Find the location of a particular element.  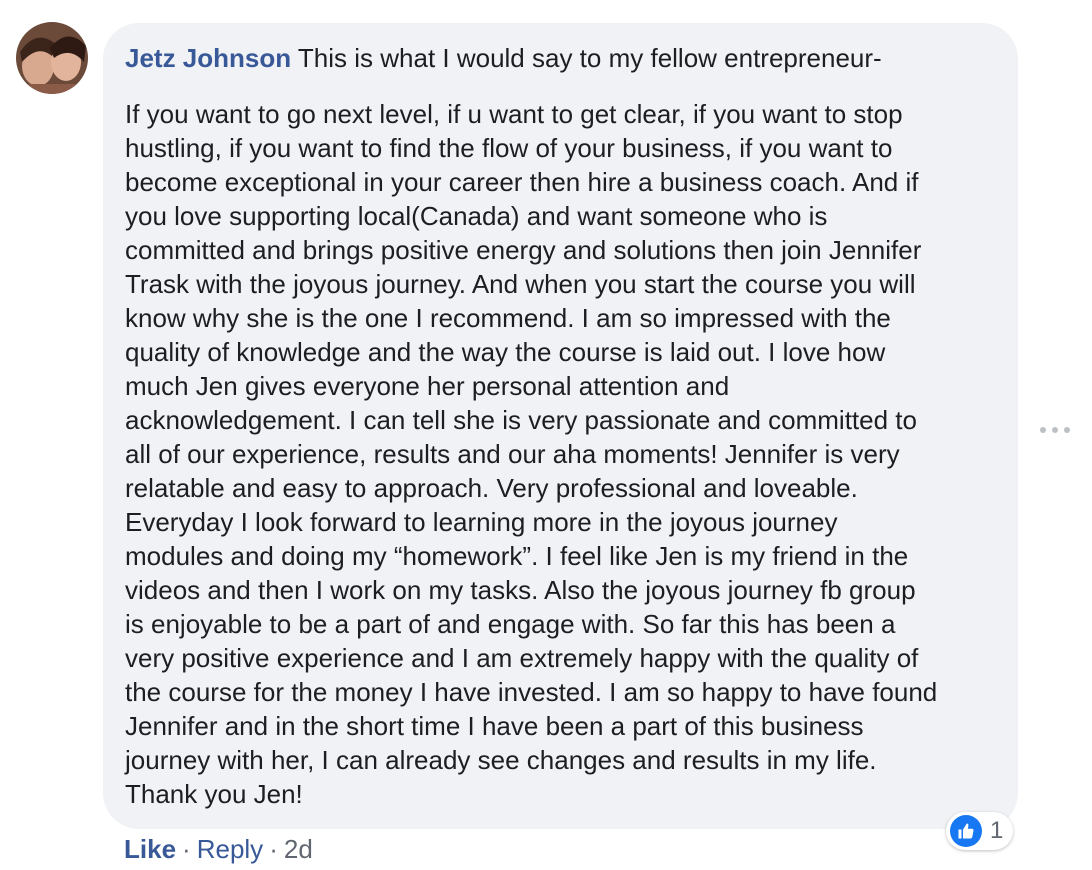

reply-button: Reply is located at coordinates (230, 849).